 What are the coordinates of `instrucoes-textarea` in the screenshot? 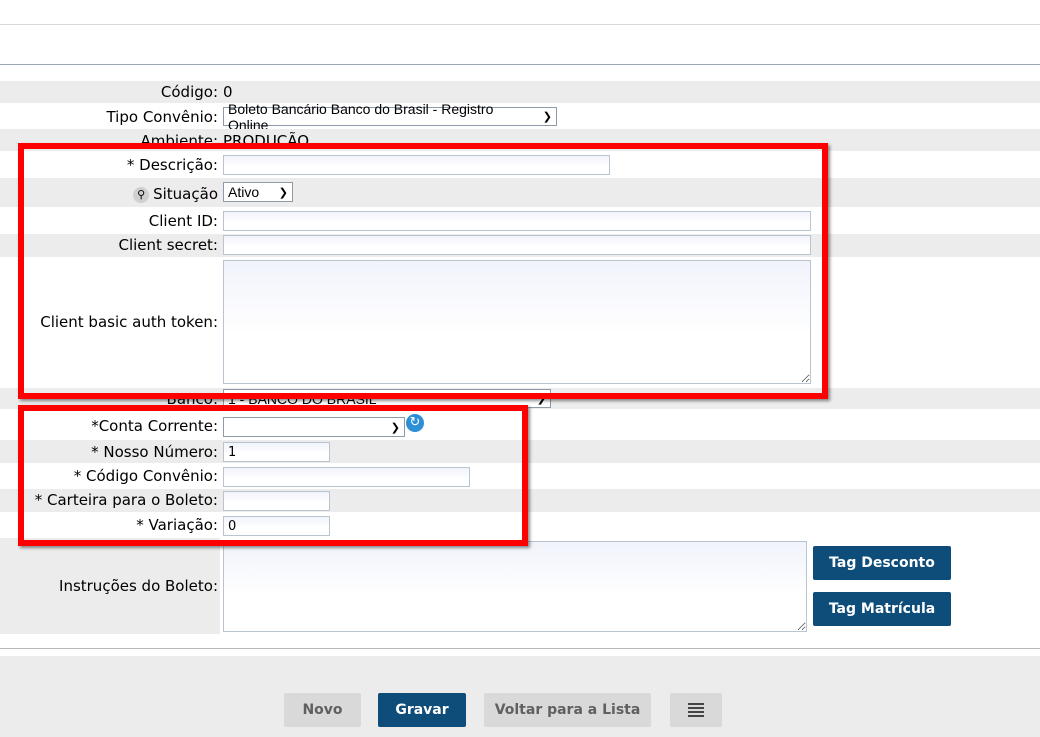 It's located at (515, 586).